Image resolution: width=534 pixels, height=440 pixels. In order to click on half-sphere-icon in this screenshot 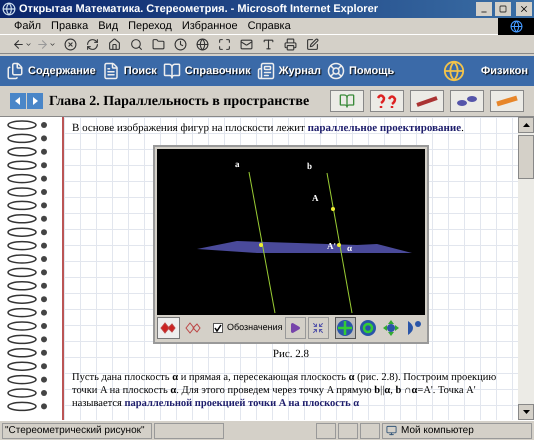, I will do `click(414, 328)`.